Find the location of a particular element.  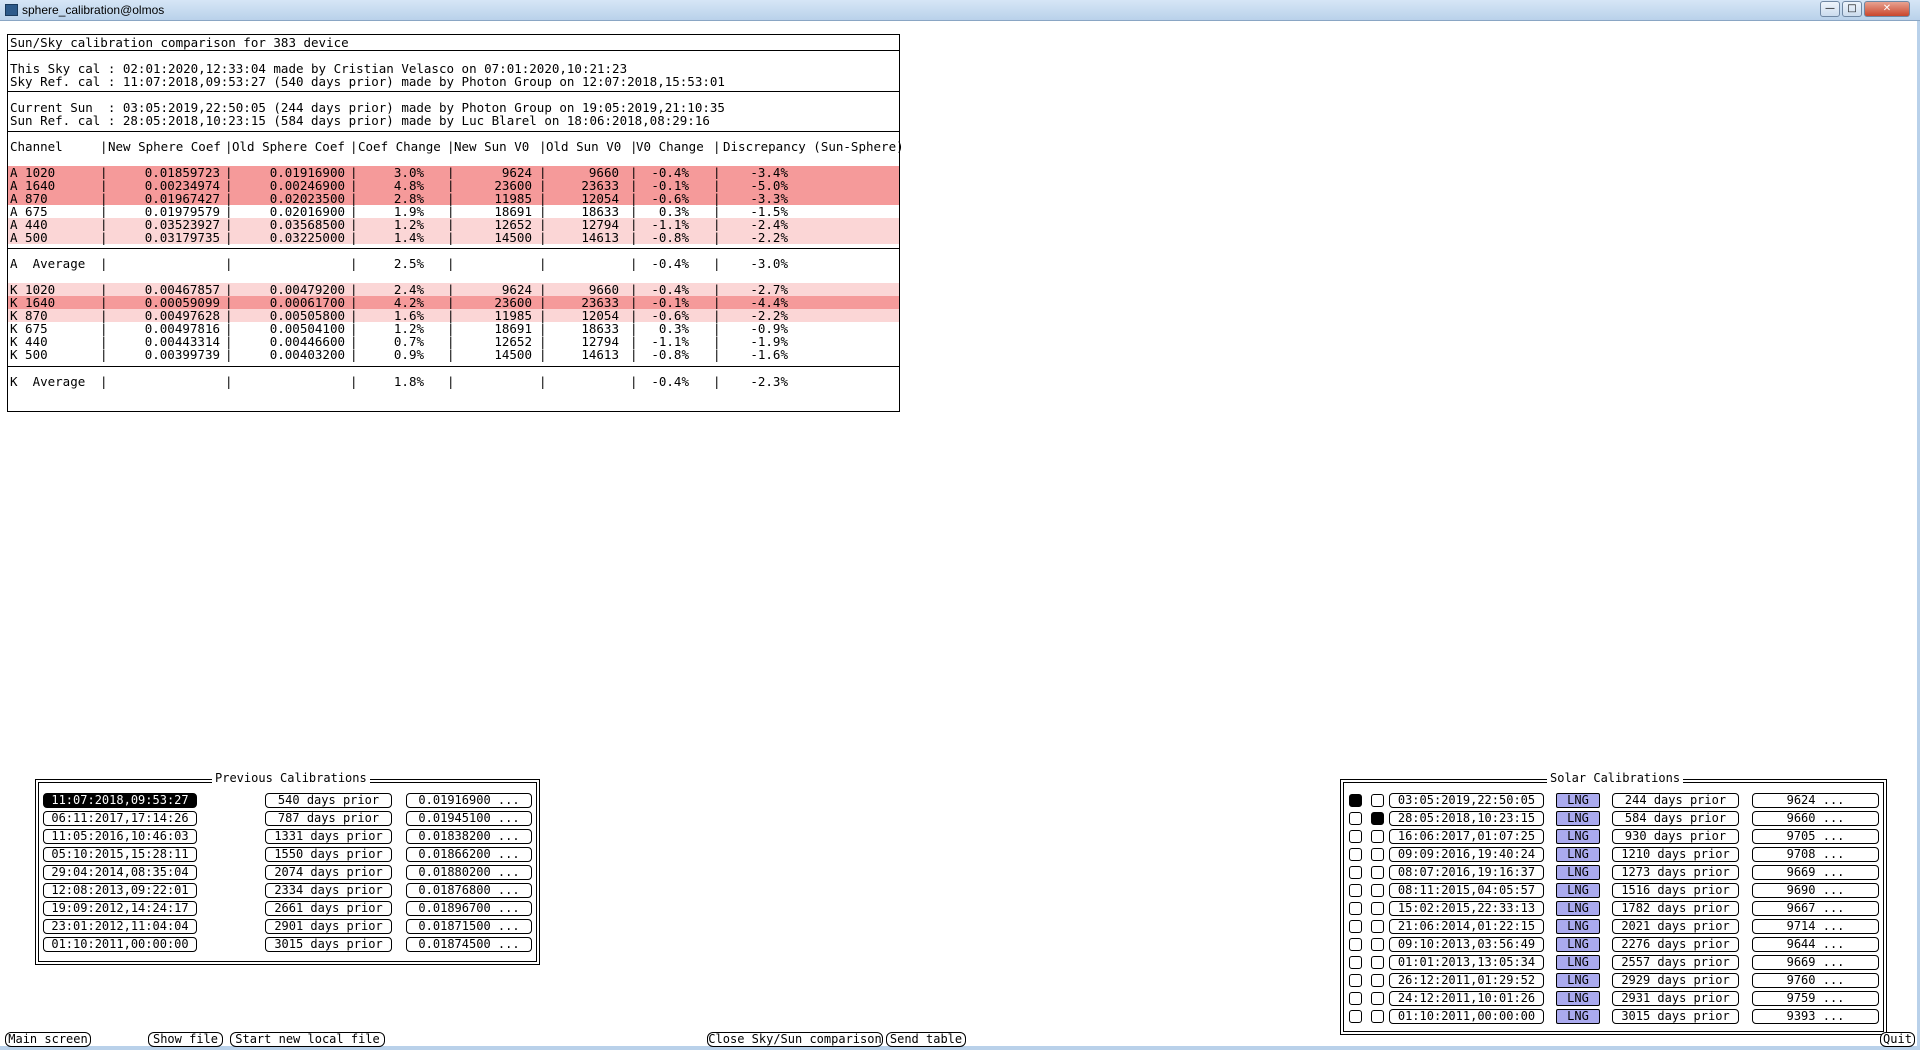

solar-calibration-date: 16:06:2017,01:07:25 is located at coordinates (1466, 836).